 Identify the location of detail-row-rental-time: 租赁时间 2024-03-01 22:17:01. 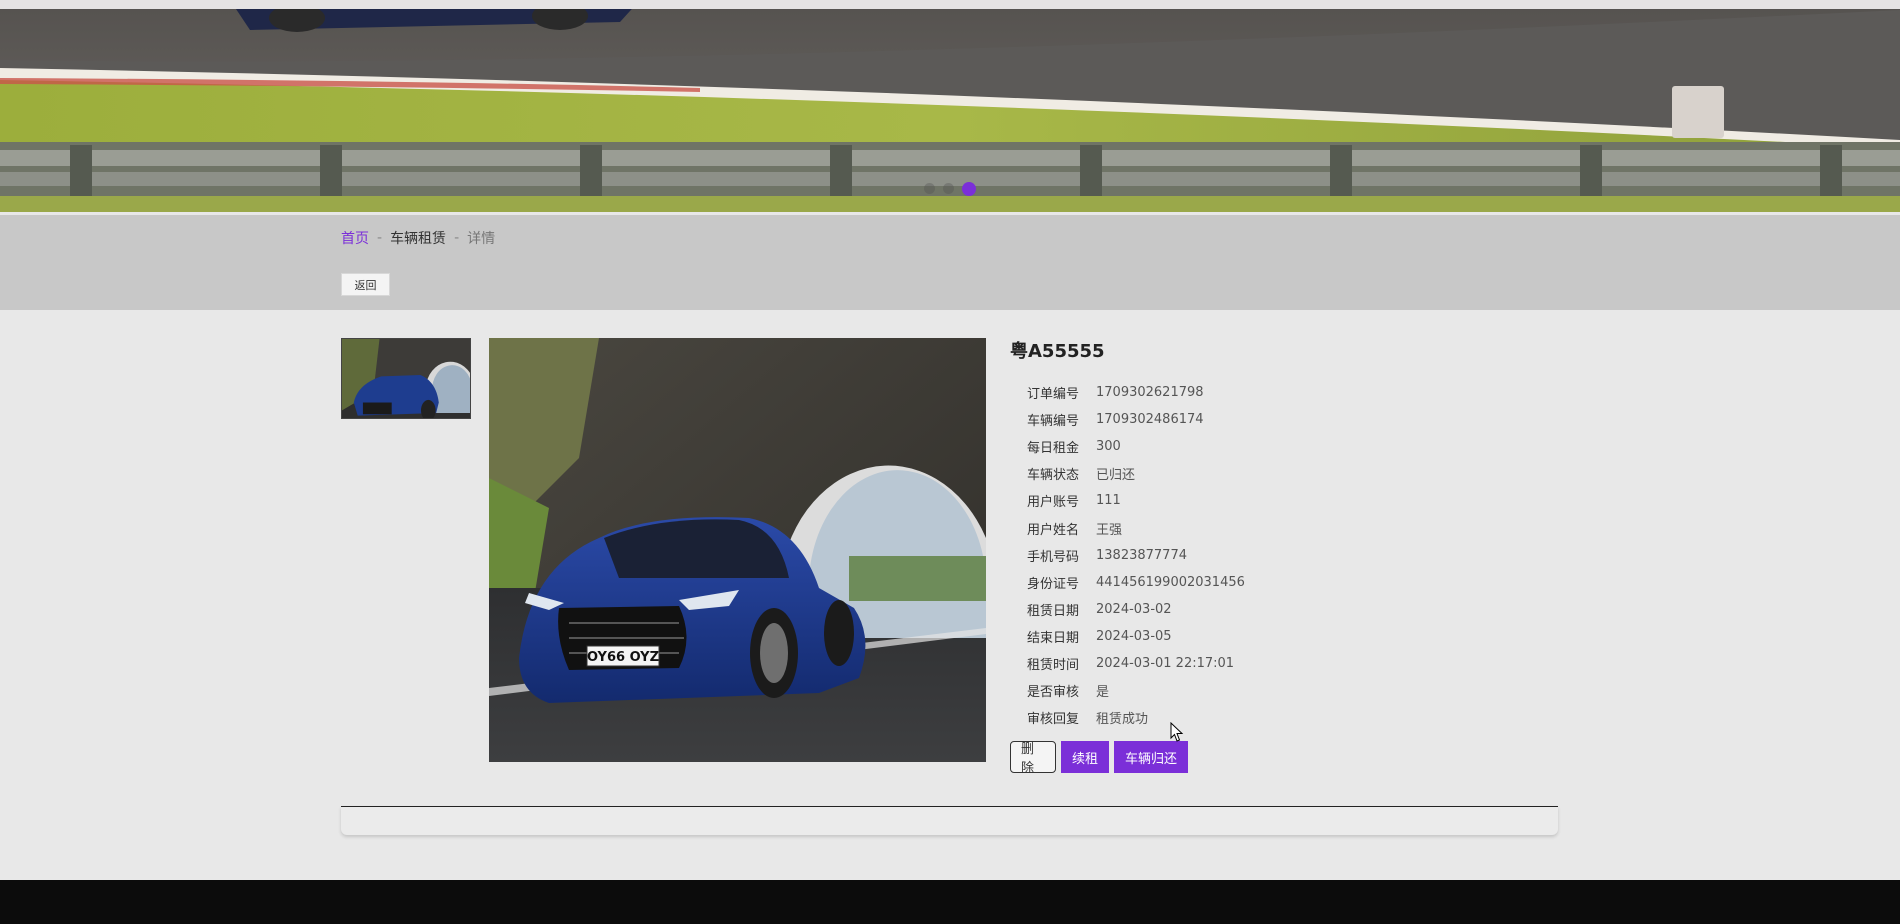
(1127, 663).